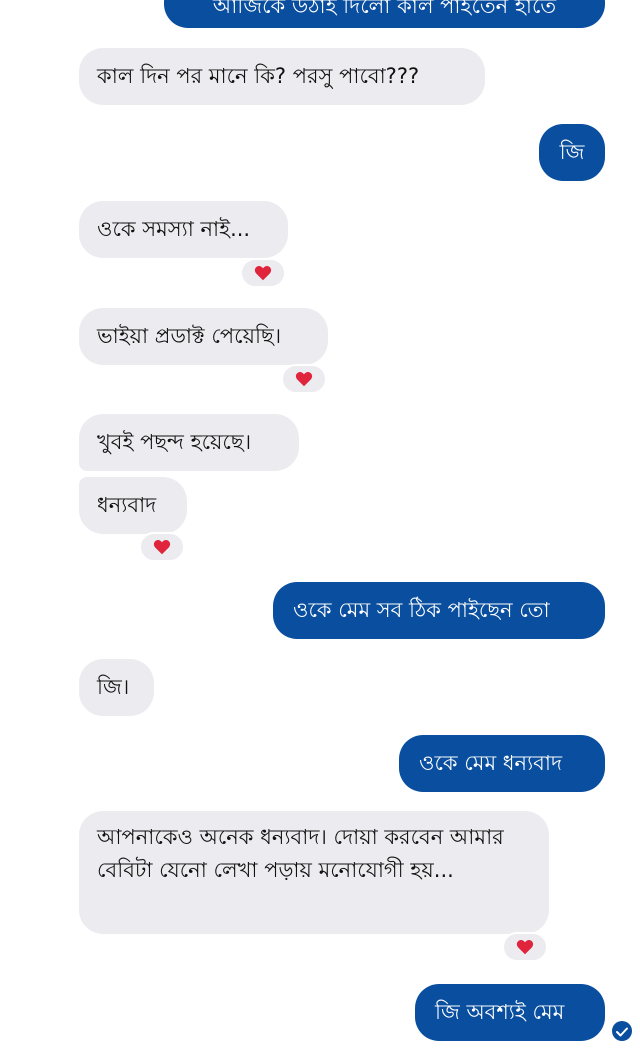 This screenshot has width=640, height=1056. I want to click on incoming-message: কাল দিন পর মানে কি? পরসু পাবো???, so click(282, 76).